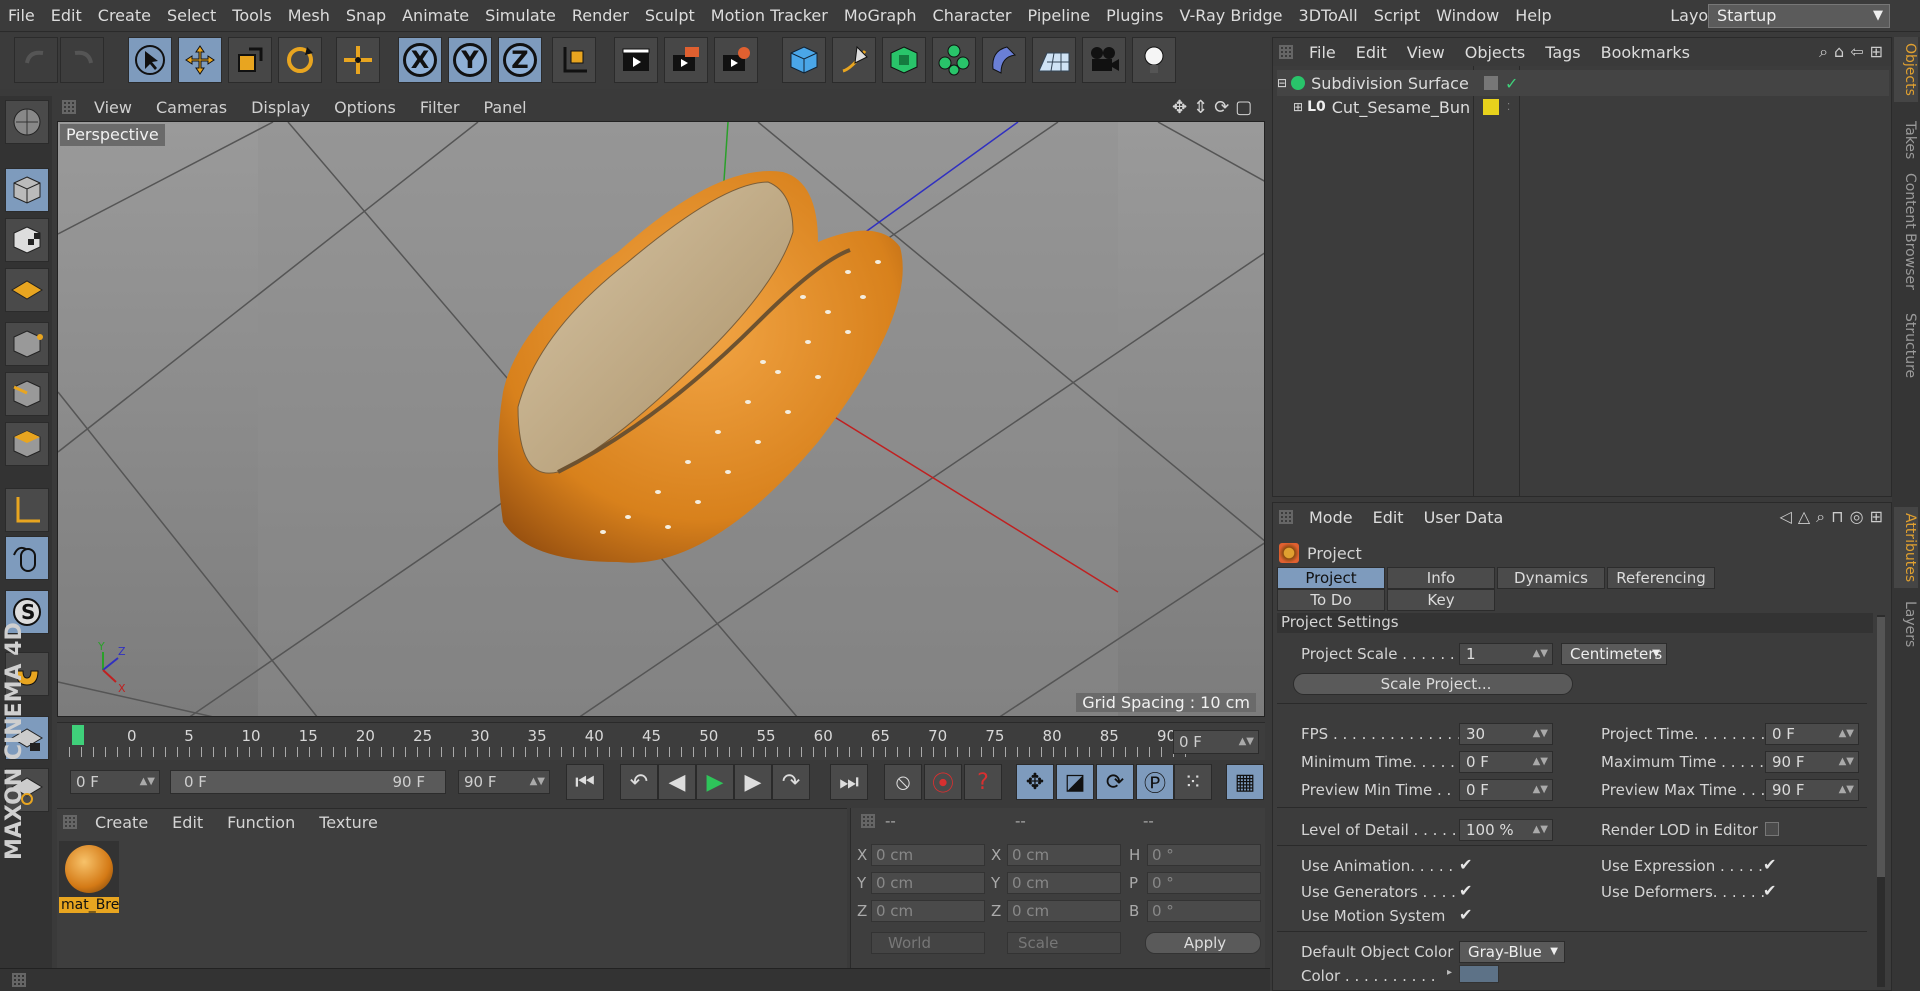 This screenshot has height=991, width=1920. Describe the element at coordinates (1064, 911) in the screenshot. I see `size-z-field: 0 cm` at that location.